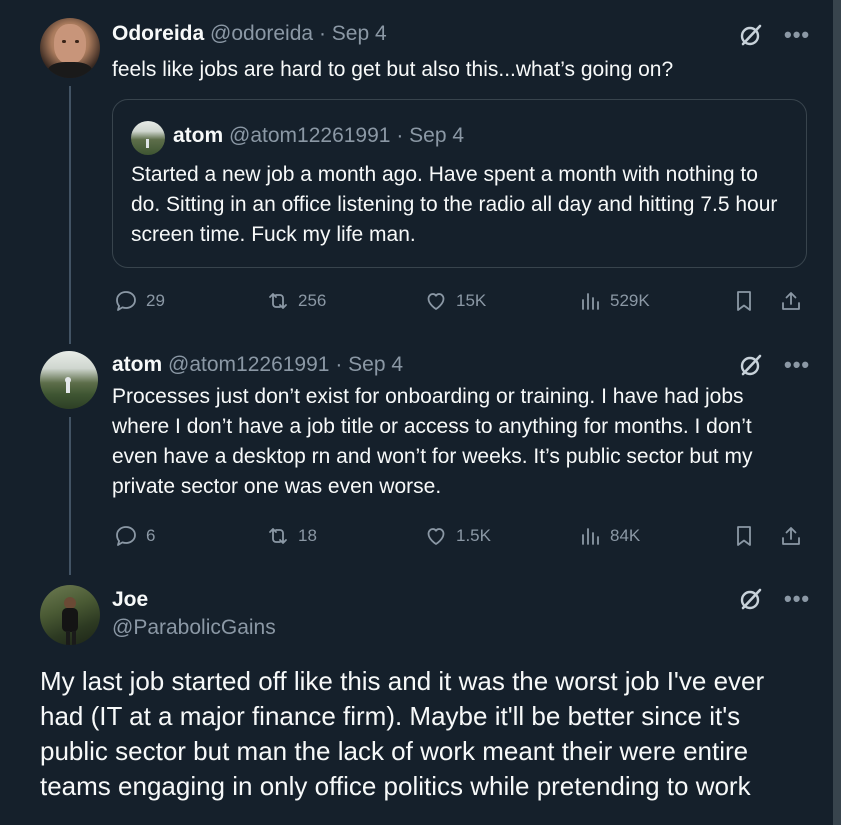  What do you see at coordinates (261, 33) in the screenshot?
I see `user-handle: @odoreida` at bounding box center [261, 33].